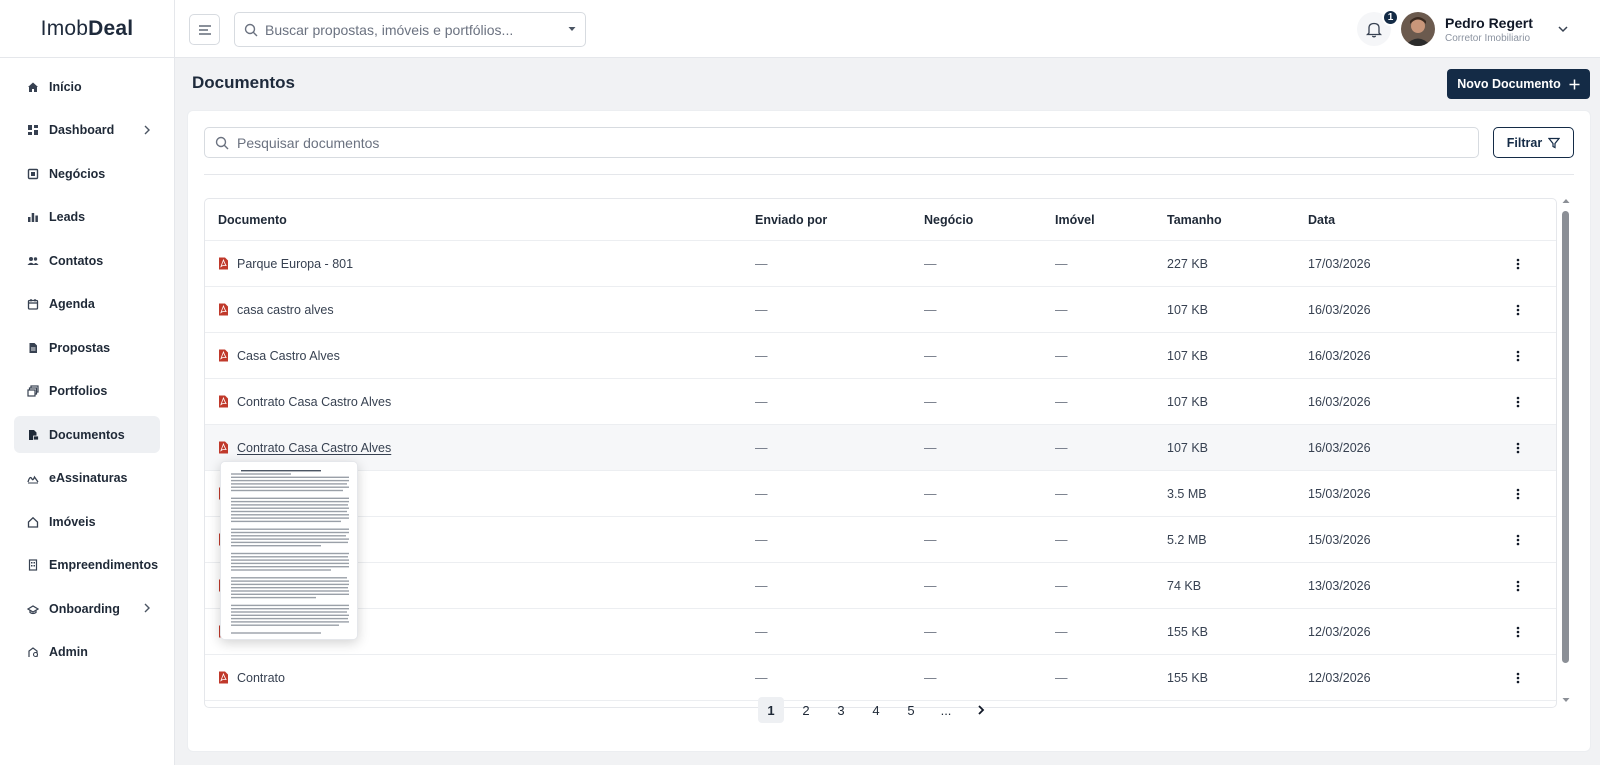 The width and height of the screenshot is (1600, 765). I want to click on table-row: Contrato — — — 155 KB 12/03/2026, so click(880, 678).